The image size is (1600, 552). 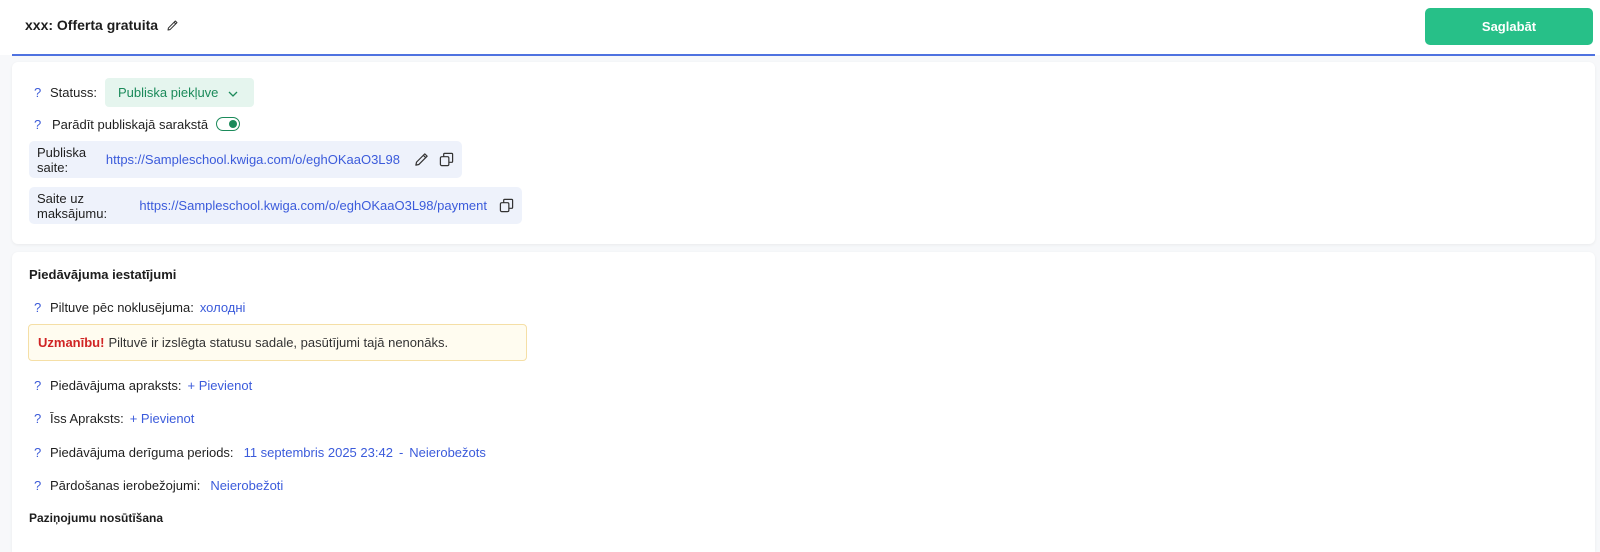 What do you see at coordinates (73, 92) in the screenshot?
I see `status-label: Statuss:` at bounding box center [73, 92].